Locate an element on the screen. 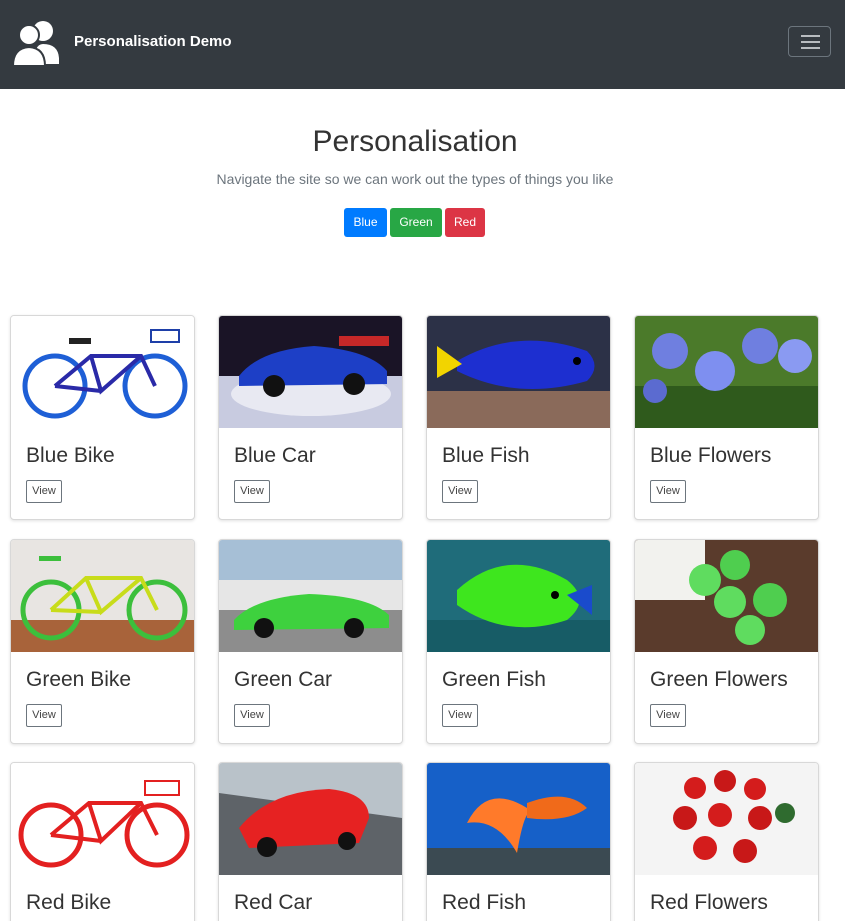 Image resolution: width=845 pixels, height=921 pixels. product-card: Red Bike is located at coordinates (102, 841).